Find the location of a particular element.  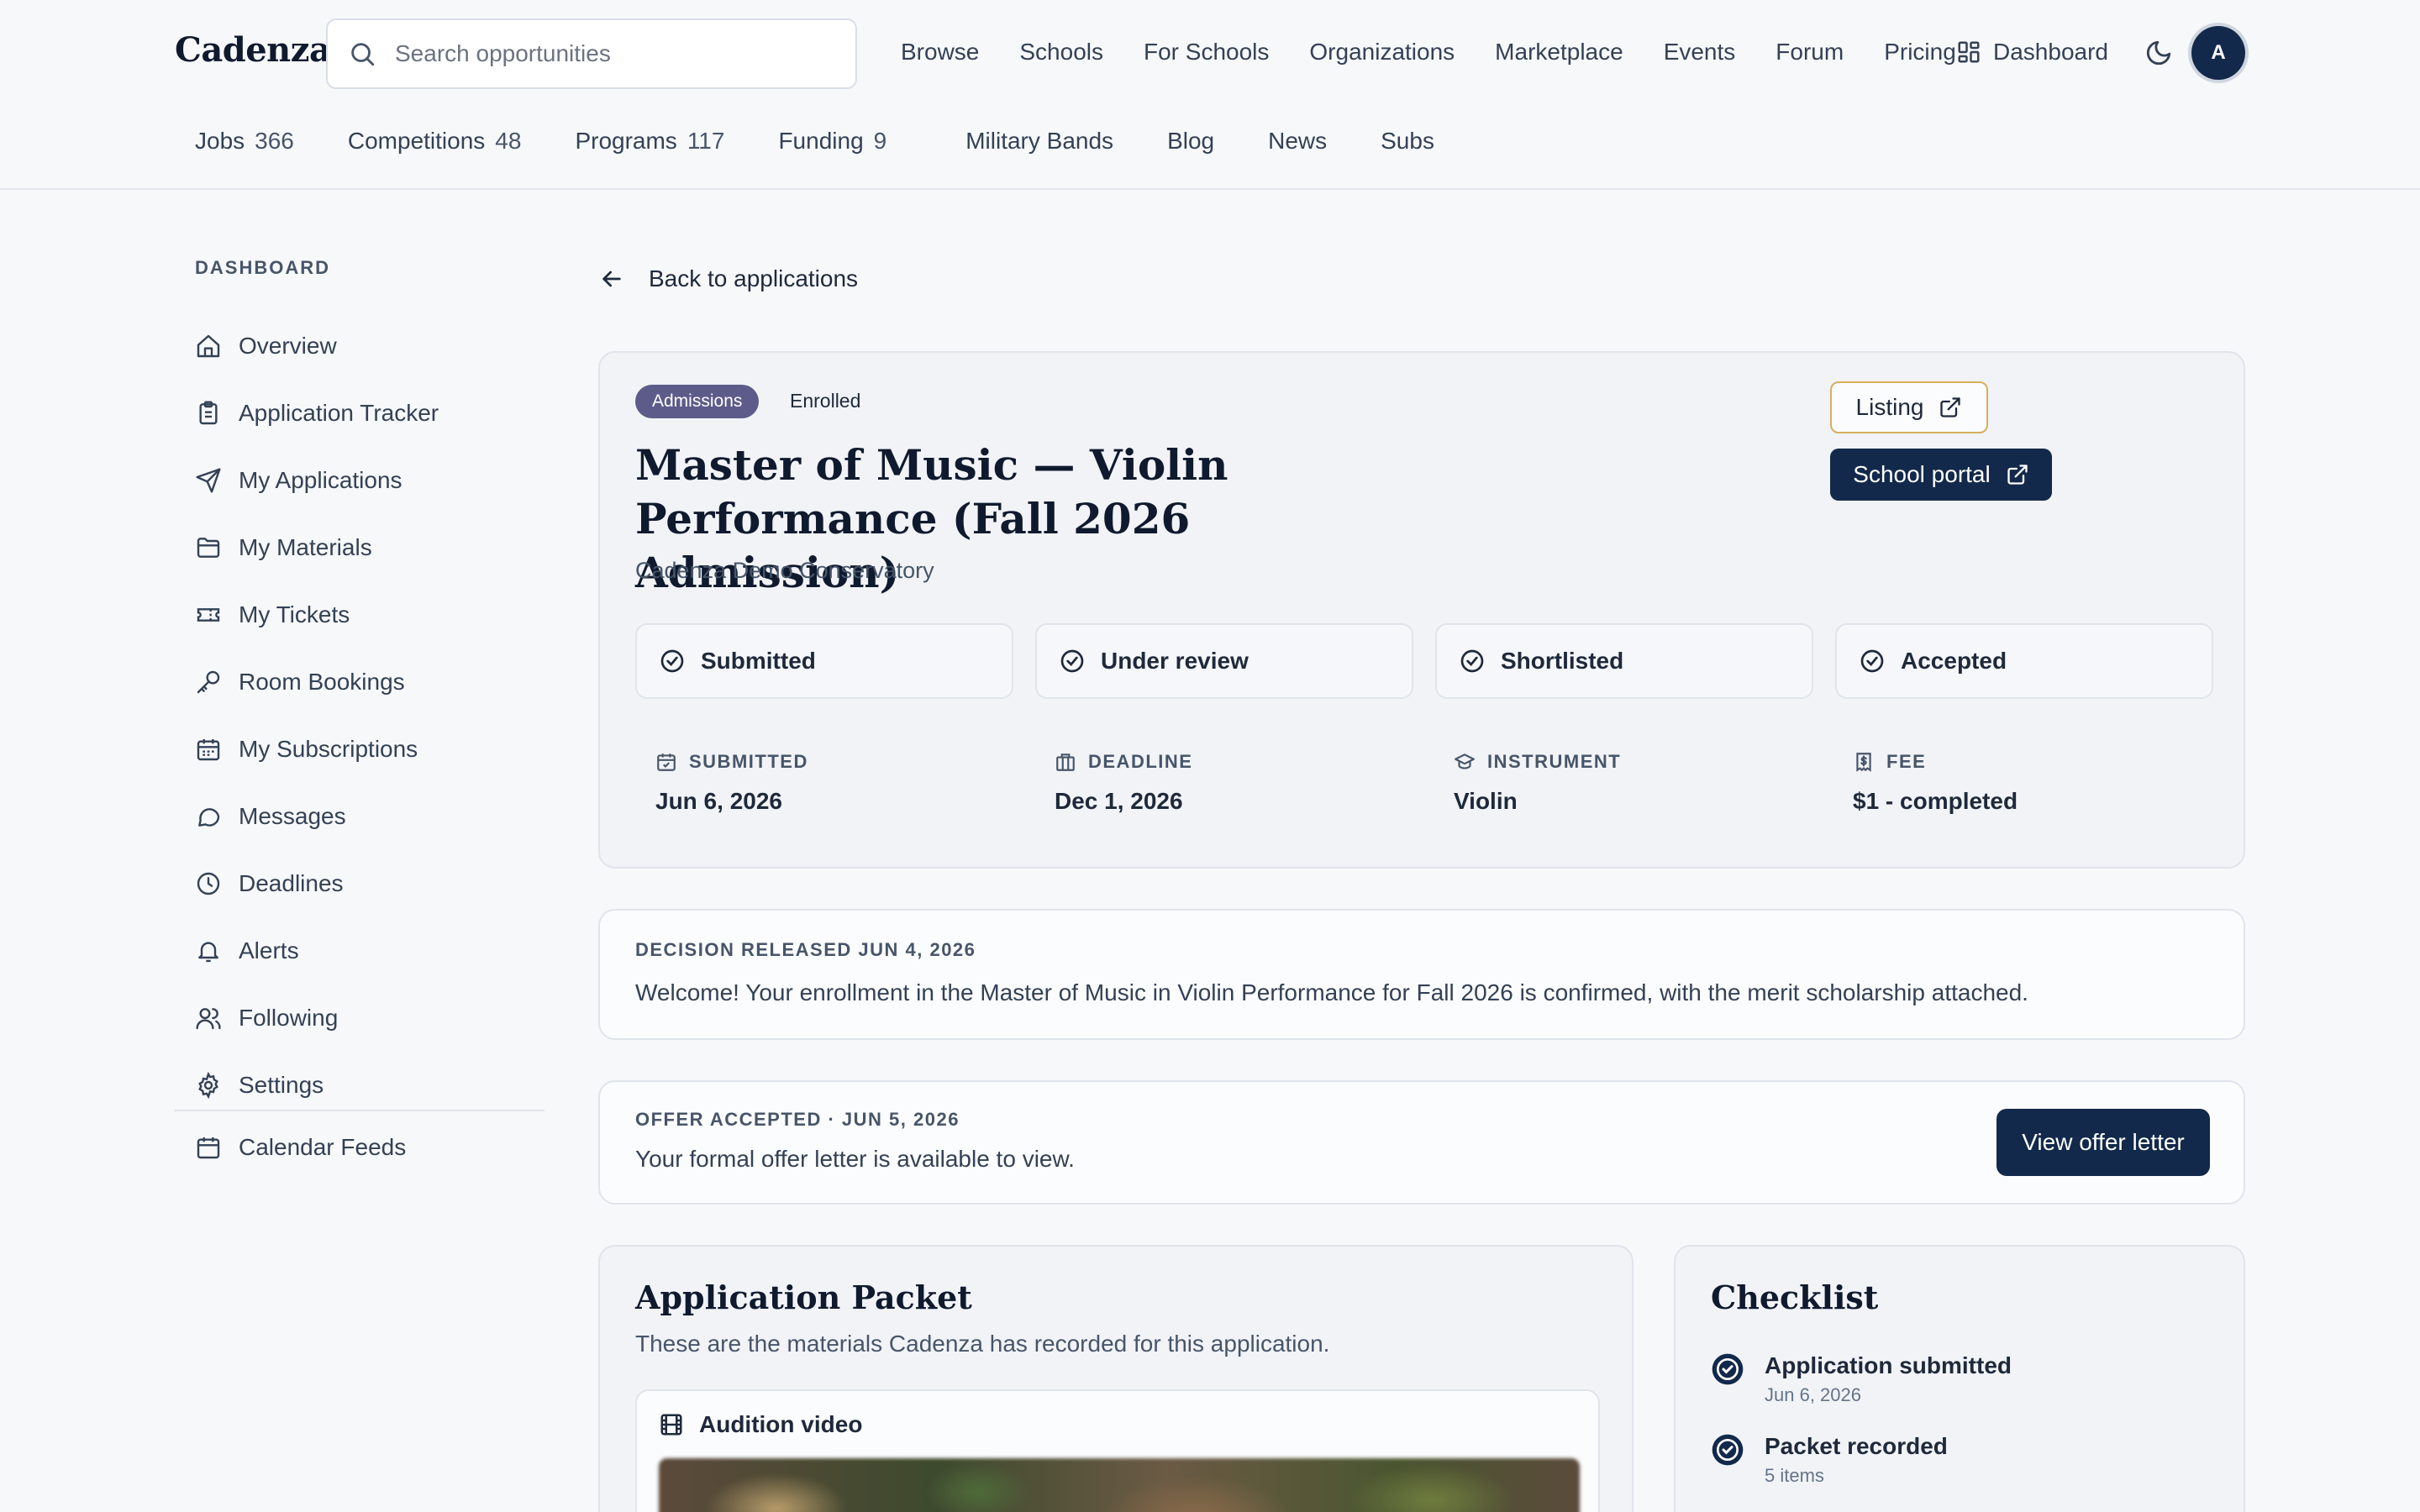

school-portal-button: School portal is located at coordinates (1941, 475).